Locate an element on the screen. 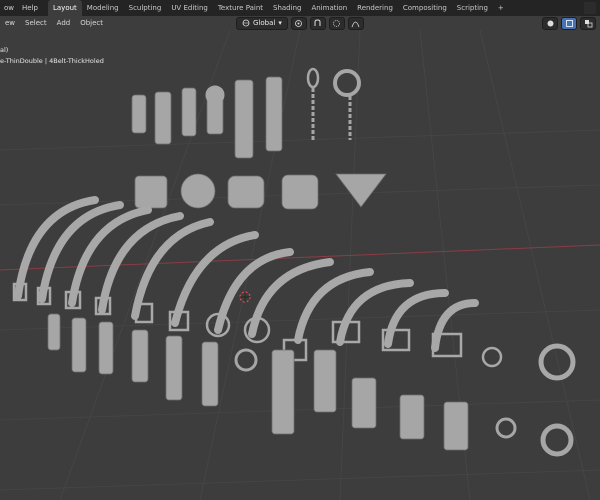  menu-help: Help is located at coordinates (30, 8).